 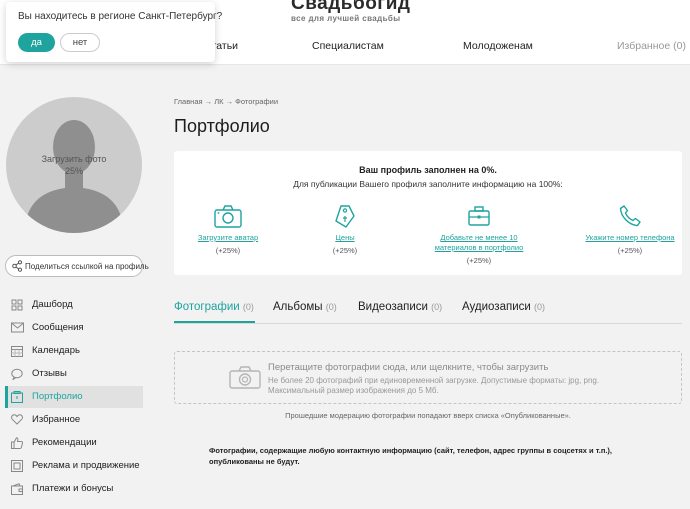 What do you see at coordinates (630, 229) in the screenshot?
I see `completion-item-phone: Укажите номер телефона (+25%)` at bounding box center [630, 229].